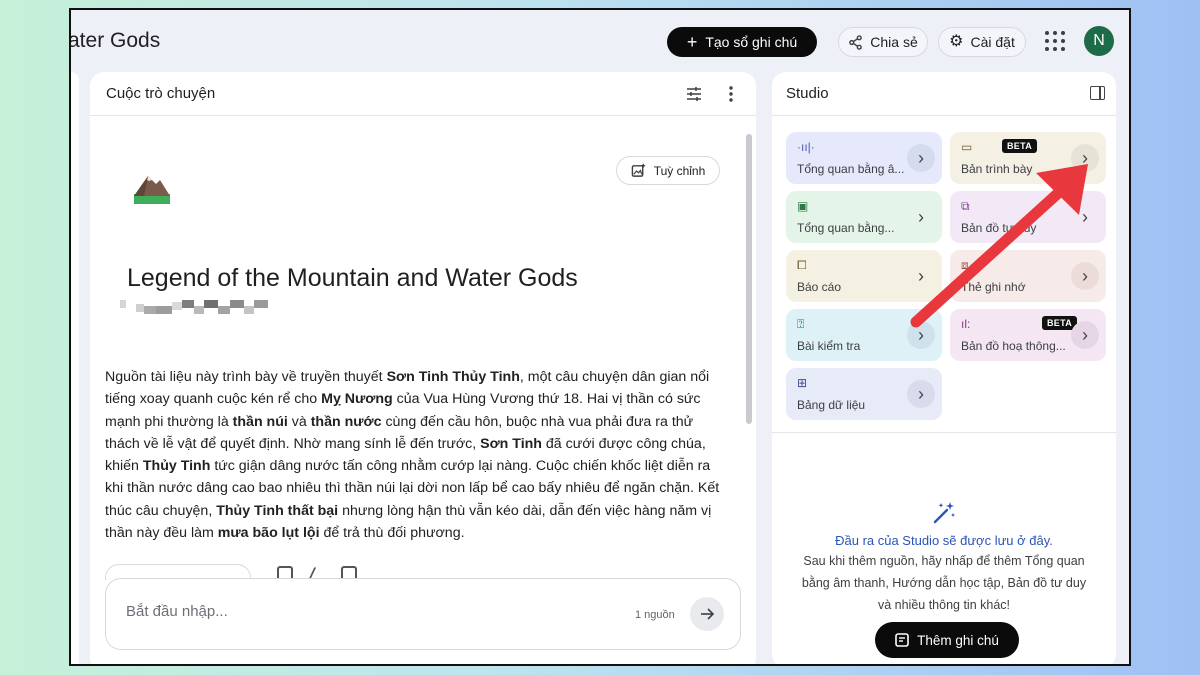 This screenshot has width=1200, height=675. What do you see at coordinates (864, 335) in the screenshot?
I see `studio-tile-quiz: ⍰ Bài kiểm tra ›` at bounding box center [864, 335].